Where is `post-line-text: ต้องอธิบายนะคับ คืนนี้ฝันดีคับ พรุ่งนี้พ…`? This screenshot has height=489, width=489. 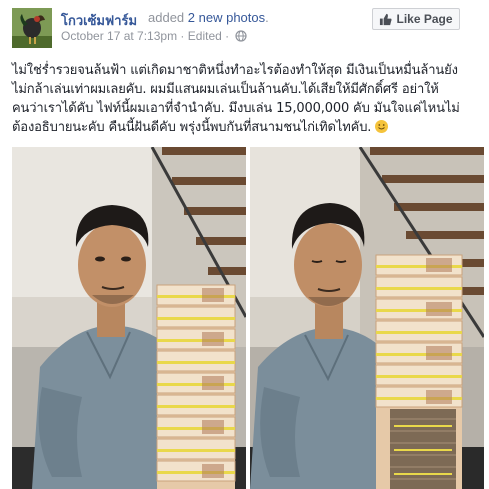
post-line-text: ต้องอธิบายนะคับ คืนนี้ฝันดีคับ พรุ่งนี้พ… is located at coordinates (192, 127).